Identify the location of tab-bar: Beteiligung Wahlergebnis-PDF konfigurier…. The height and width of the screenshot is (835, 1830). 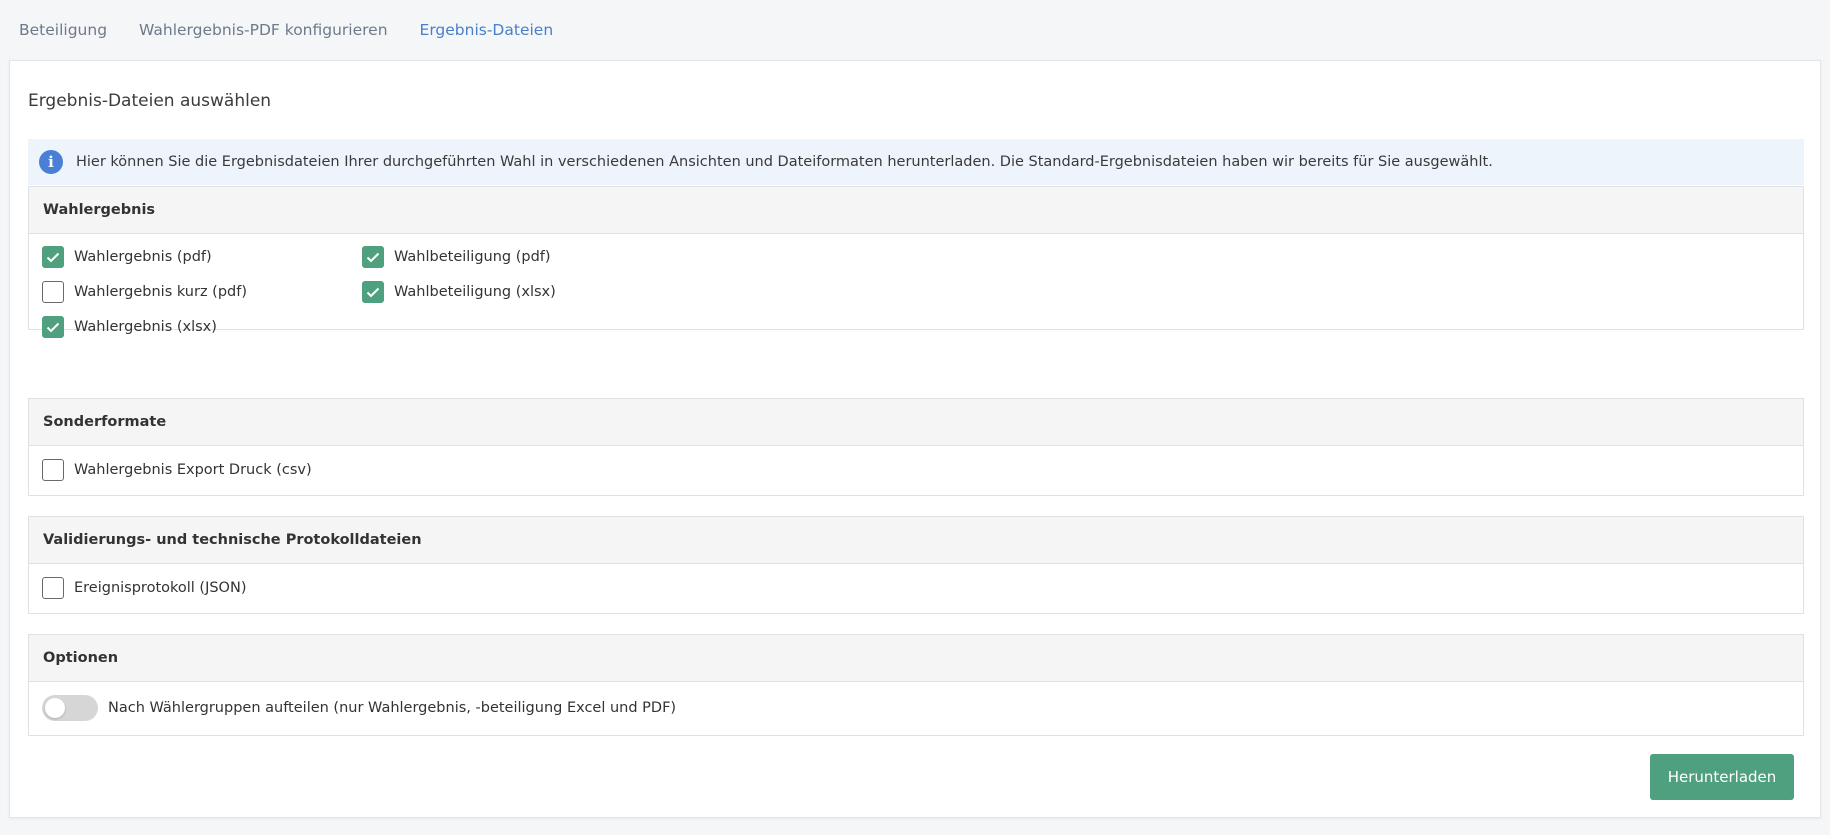
(915, 30).